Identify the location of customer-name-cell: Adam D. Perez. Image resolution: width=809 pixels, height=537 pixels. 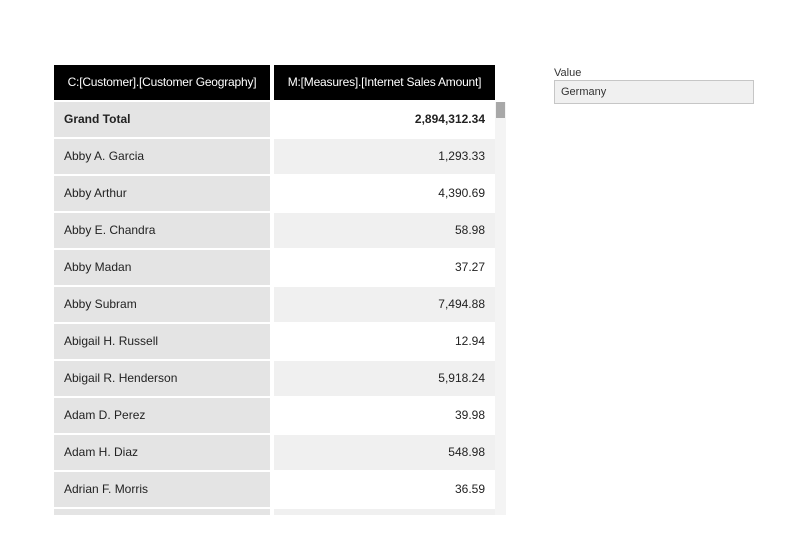
(162, 415).